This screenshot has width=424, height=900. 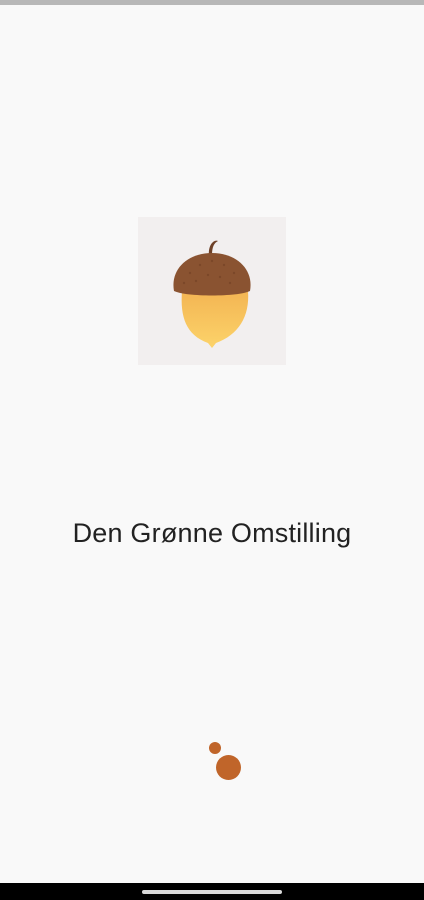 What do you see at coordinates (212, 294) in the screenshot?
I see `acorn-icon` at bounding box center [212, 294].